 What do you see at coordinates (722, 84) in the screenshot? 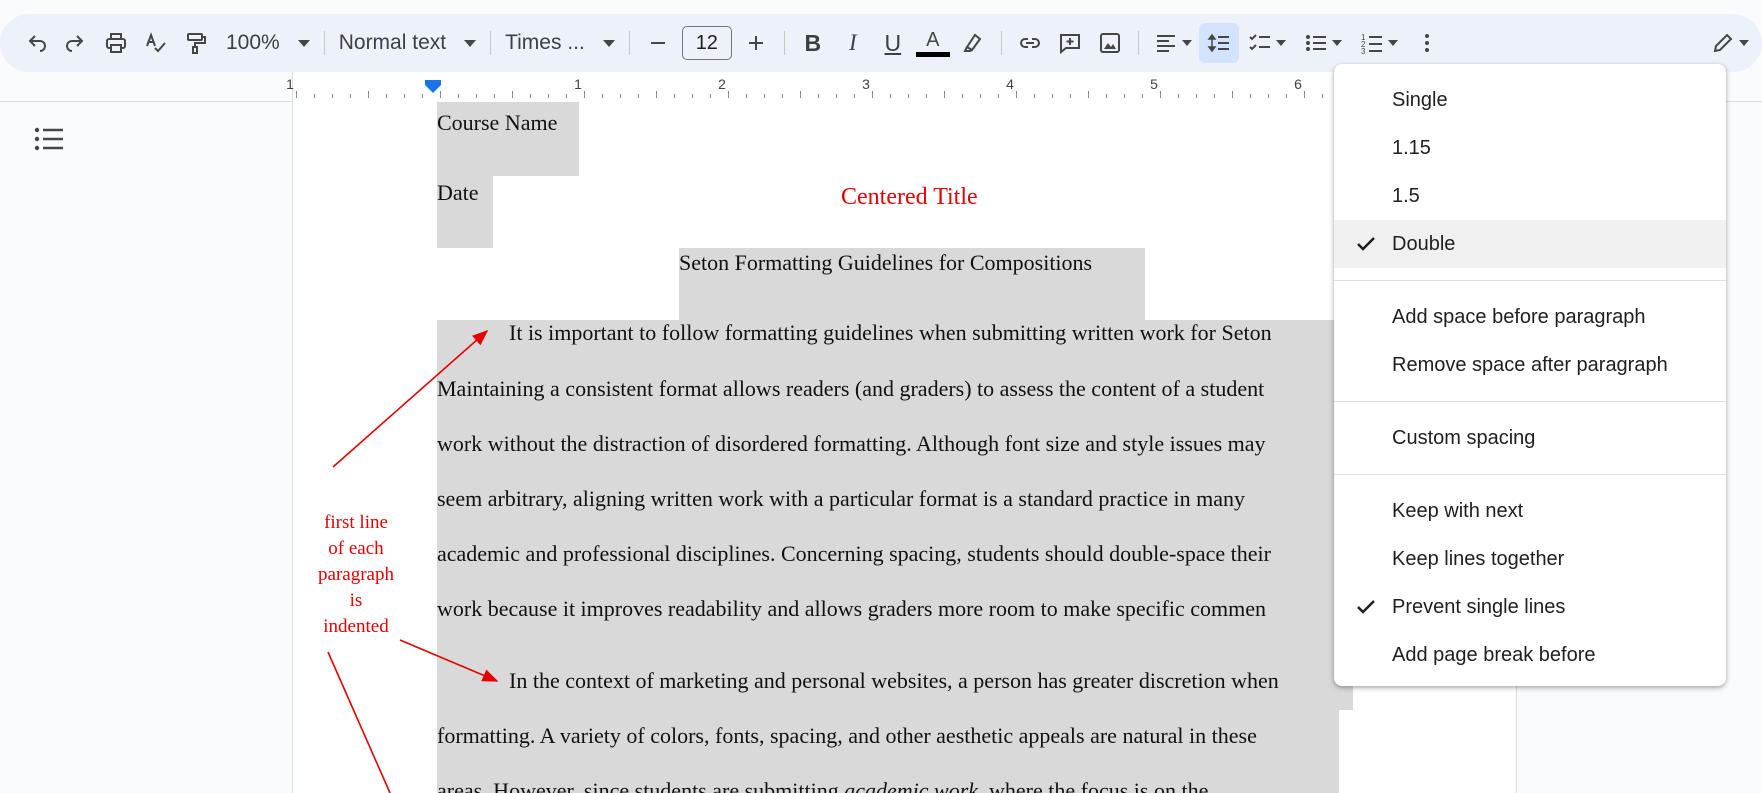
I see `ruler-number: 2` at bounding box center [722, 84].